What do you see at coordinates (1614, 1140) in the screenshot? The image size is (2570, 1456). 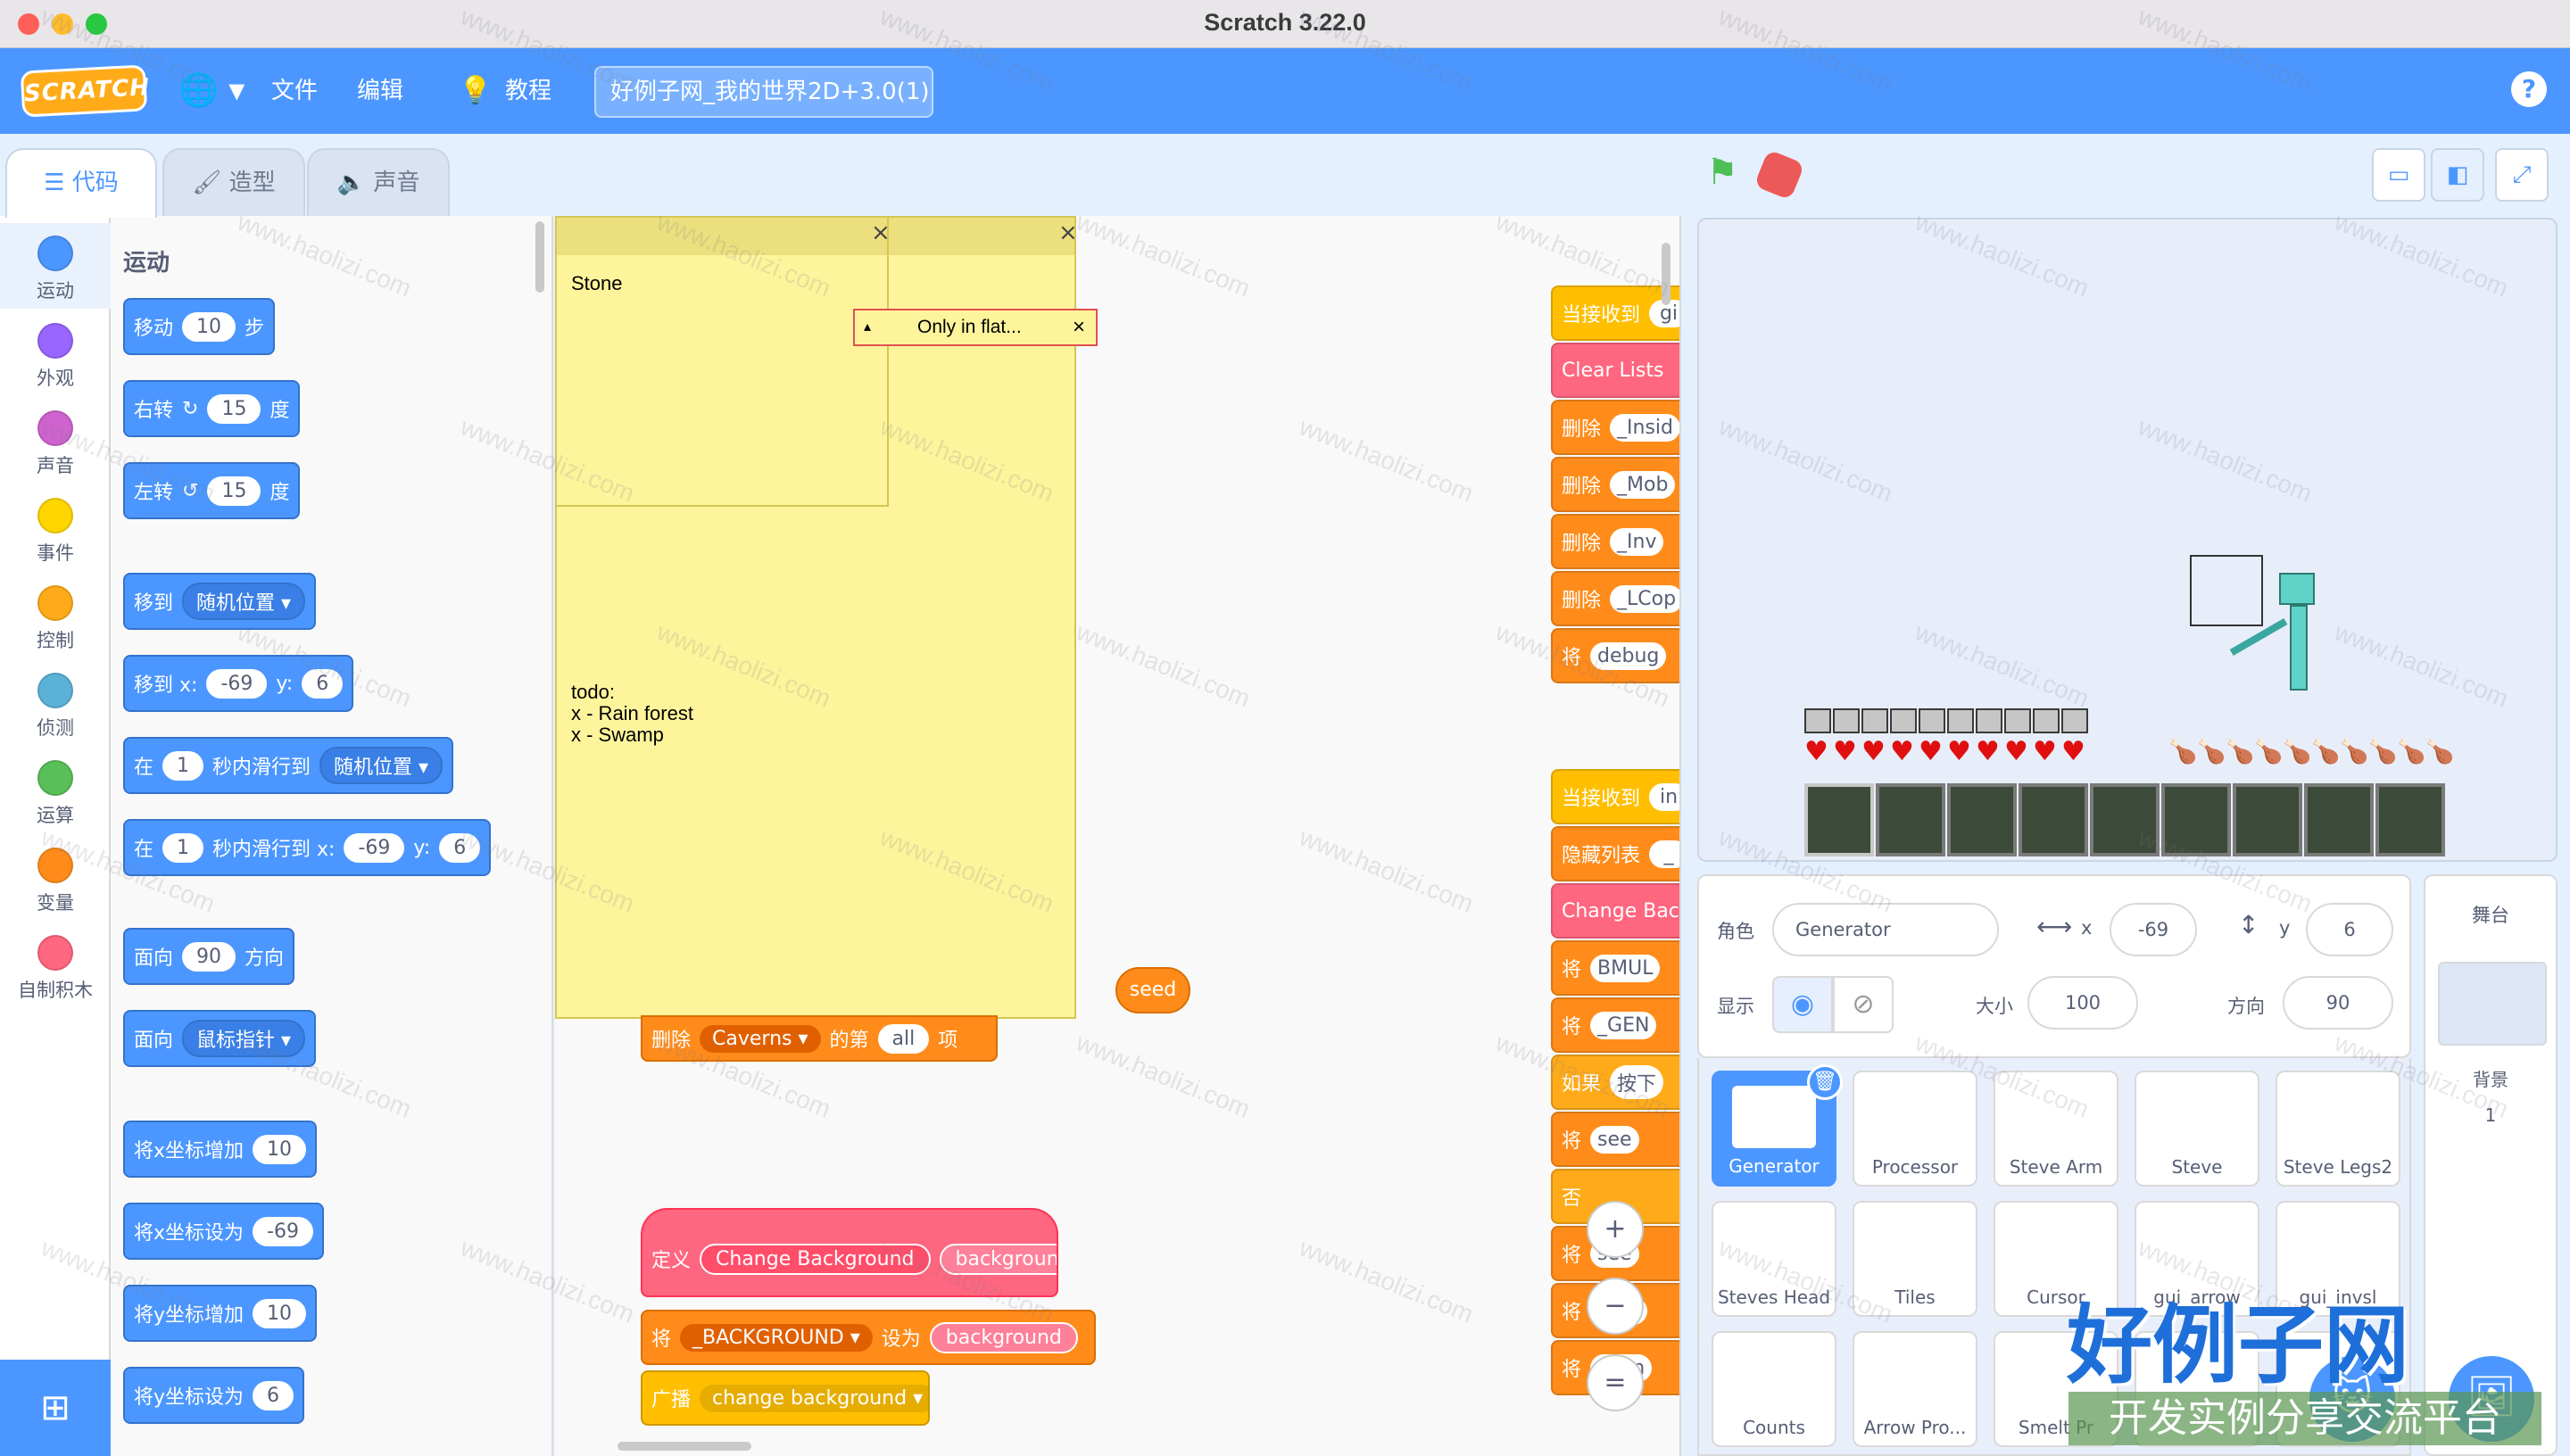 I see `block-input: see` at bounding box center [1614, 1140].